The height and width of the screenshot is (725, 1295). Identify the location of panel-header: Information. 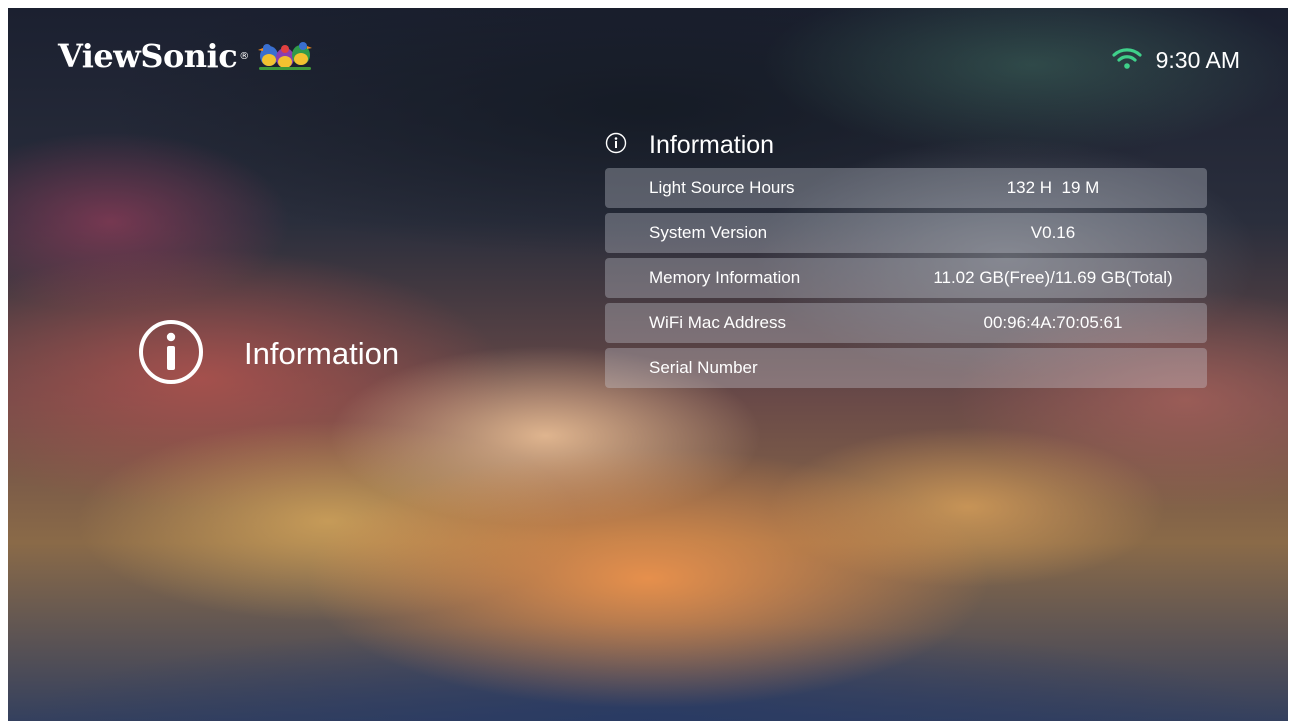
(906, 145).